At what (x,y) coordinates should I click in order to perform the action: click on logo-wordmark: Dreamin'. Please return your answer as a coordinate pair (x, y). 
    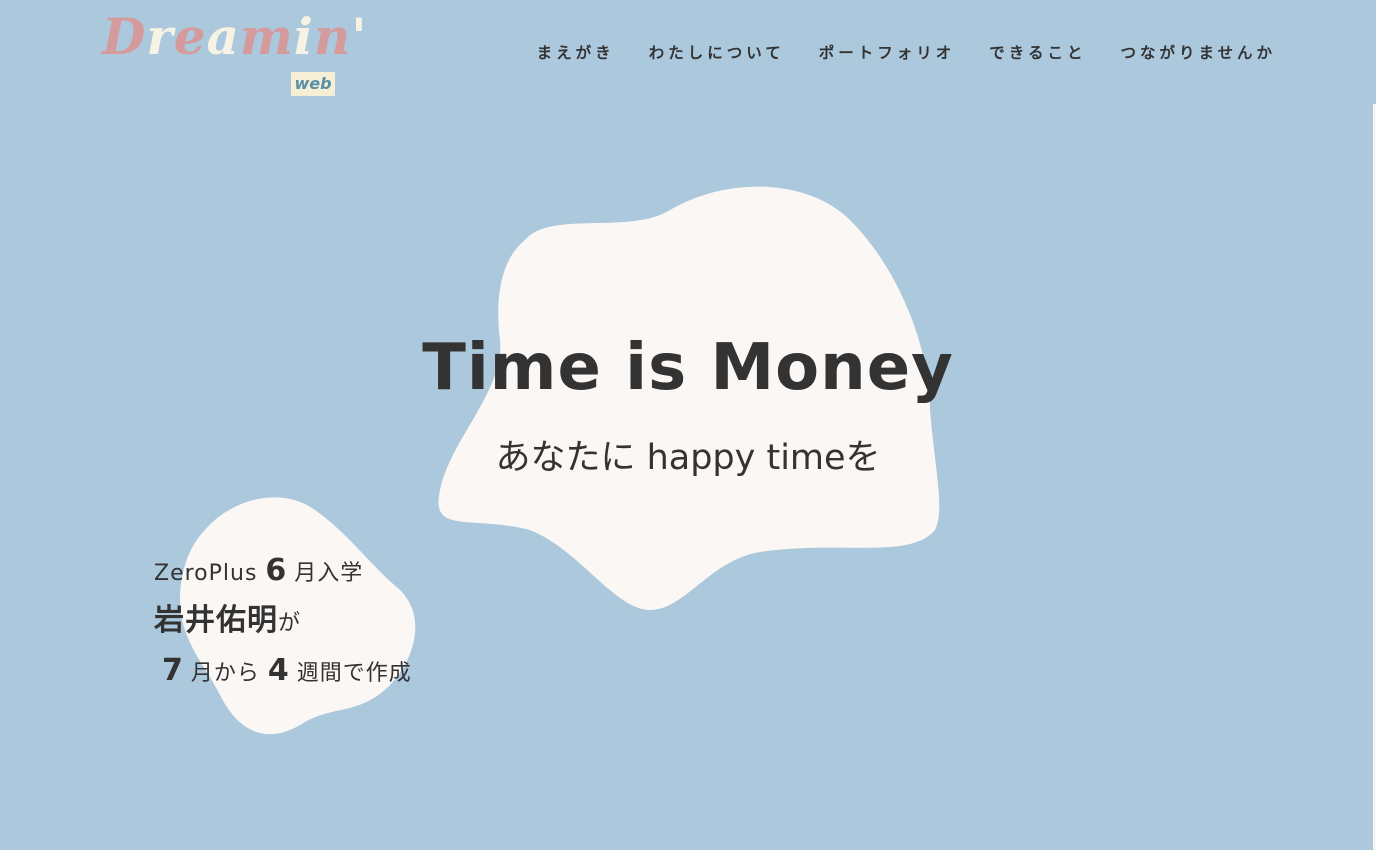
    Looking at the image, I should click on (235, 37).